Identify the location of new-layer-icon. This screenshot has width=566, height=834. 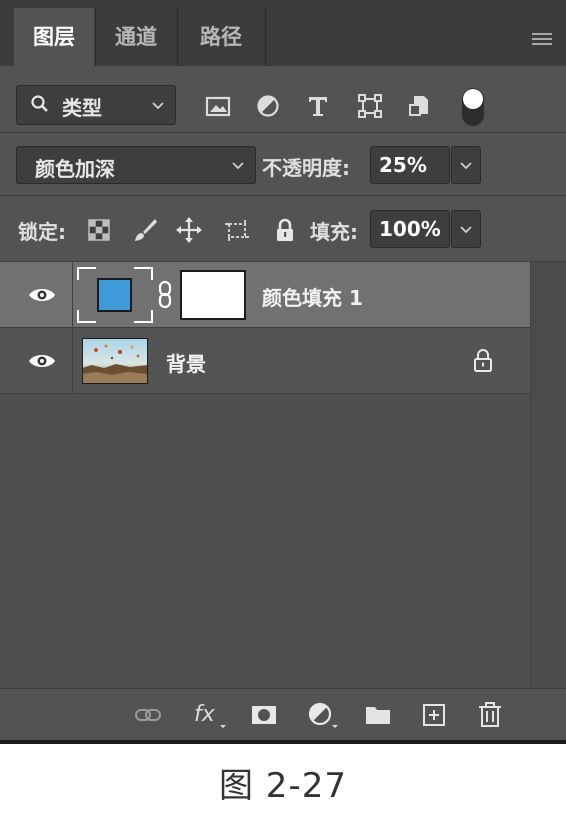
(434, 715).